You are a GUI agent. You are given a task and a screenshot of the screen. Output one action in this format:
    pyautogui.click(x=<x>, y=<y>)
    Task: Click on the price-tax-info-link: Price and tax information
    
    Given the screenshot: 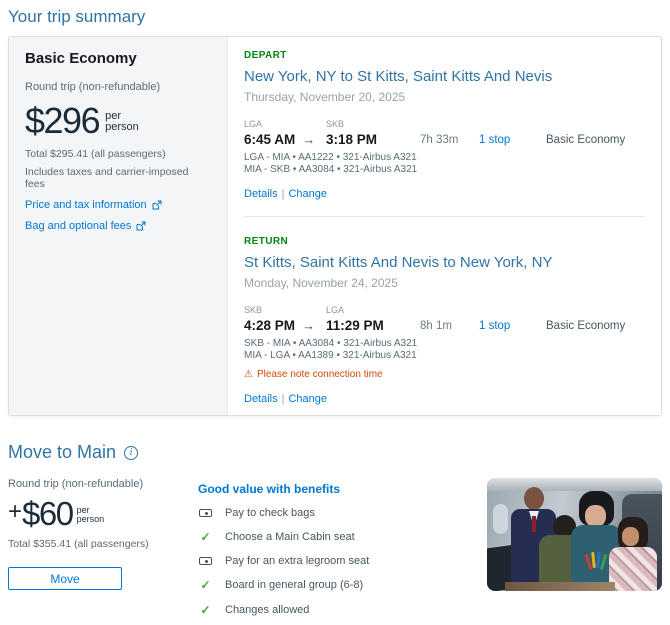 What is the action you would take?
    pyautogui.click(x=118, y=205)
    